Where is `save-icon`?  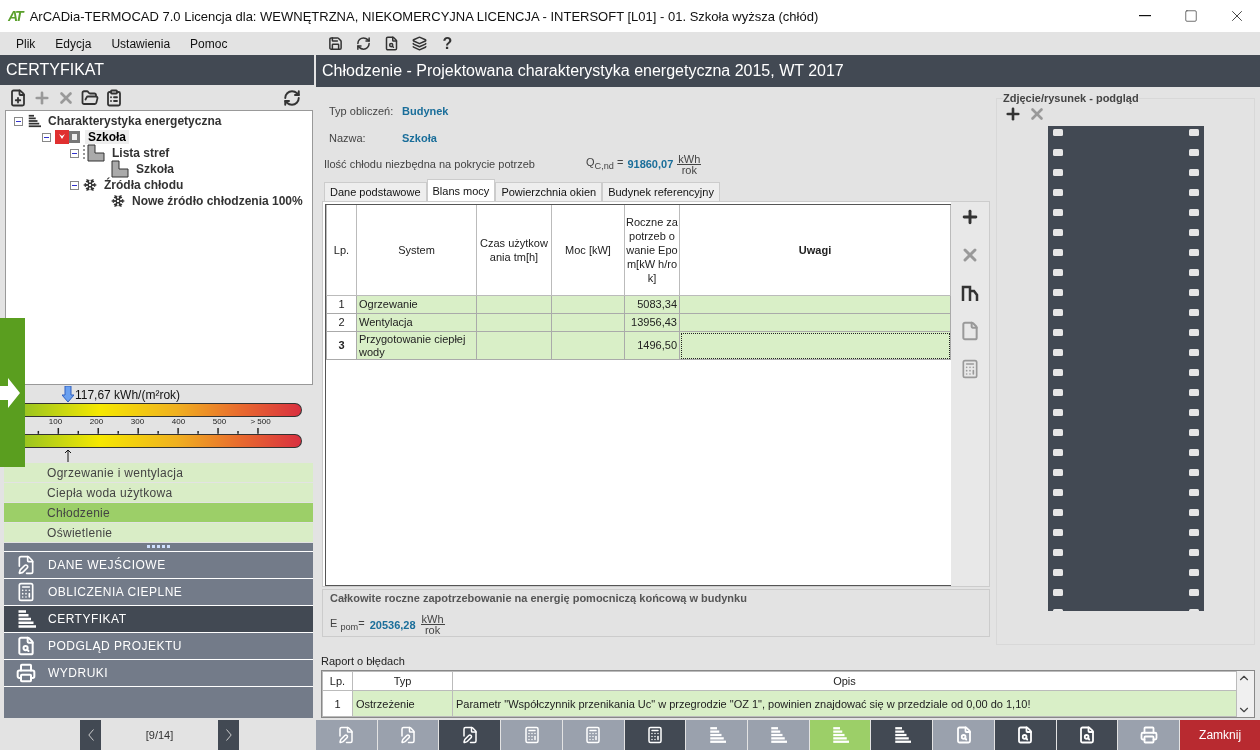
save-icon is located at coordinates (335, 43).